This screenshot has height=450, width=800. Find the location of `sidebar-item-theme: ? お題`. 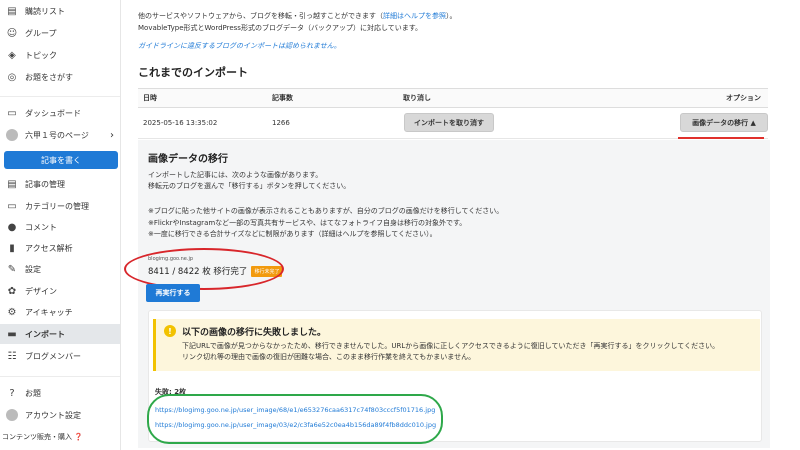

sidebar-item-theme: ? お題 is located at coordinates (60, 393).